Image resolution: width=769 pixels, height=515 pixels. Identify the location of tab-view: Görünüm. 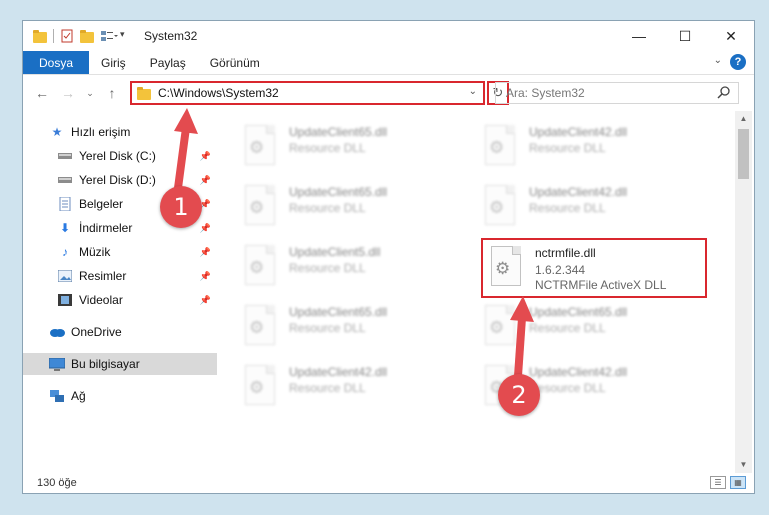
(235, 62).